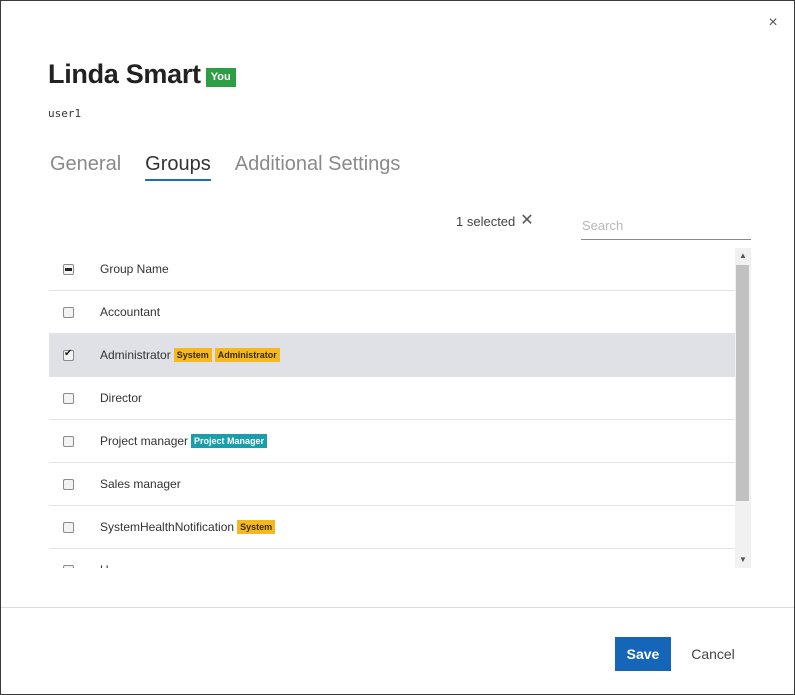  Describe the element at coordinates (392, 441) in the screenshot. I see `table-row: Project manager Project Manager` at that location.